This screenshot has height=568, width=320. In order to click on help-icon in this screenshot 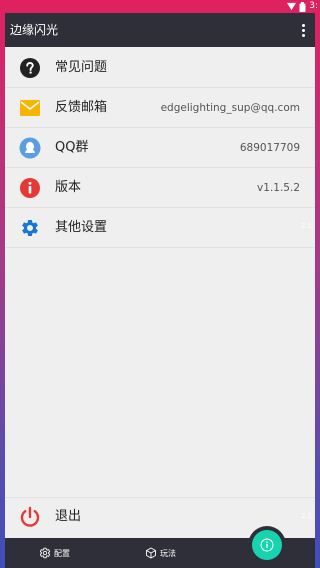, I will do `click(30, 68)`.